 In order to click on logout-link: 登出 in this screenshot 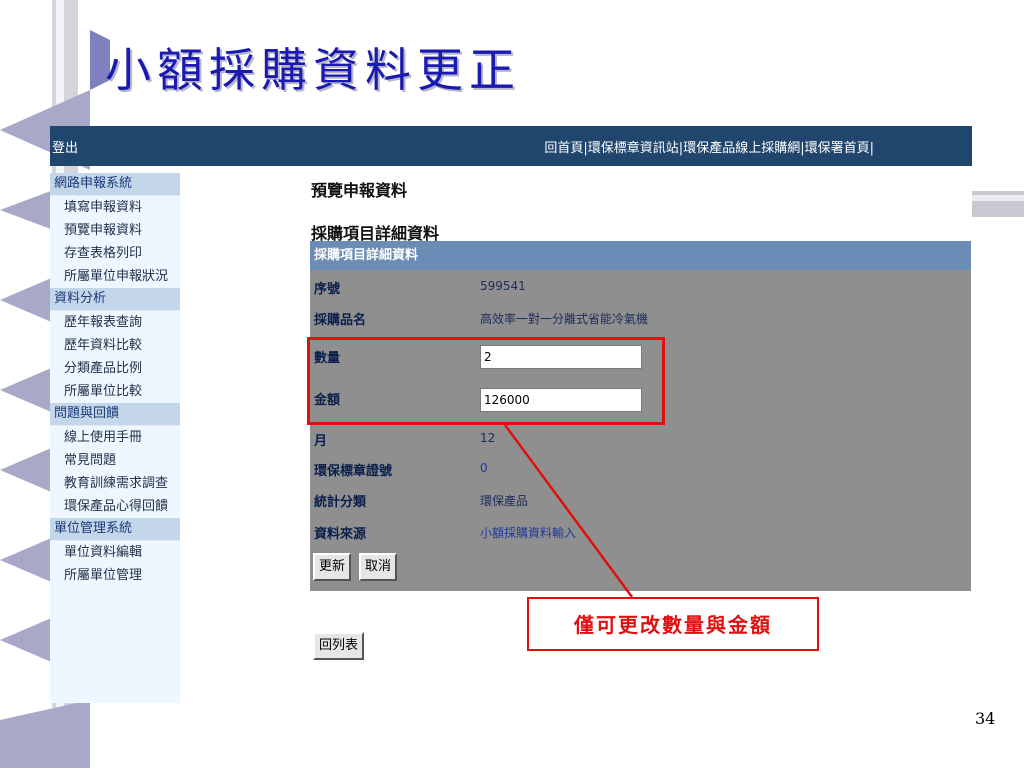, I will do `click(65, 146)`.